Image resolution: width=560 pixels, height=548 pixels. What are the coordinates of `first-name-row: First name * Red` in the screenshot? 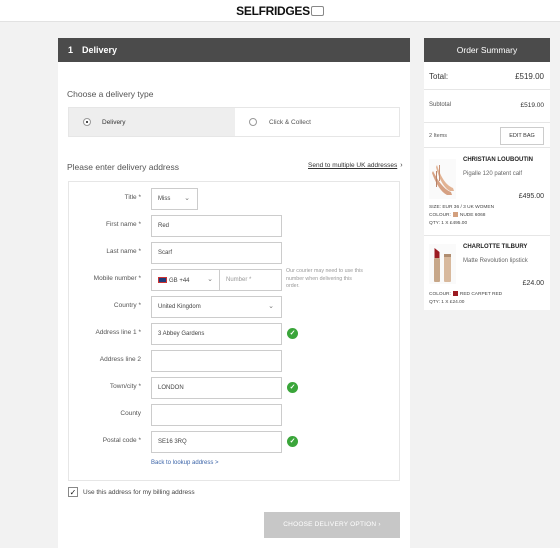 It's located at (234, 226).